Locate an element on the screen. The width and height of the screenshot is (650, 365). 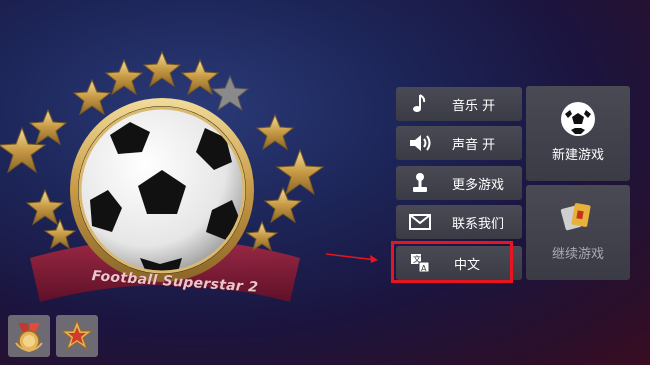
cards-icon is located at coordinates (575, 217).